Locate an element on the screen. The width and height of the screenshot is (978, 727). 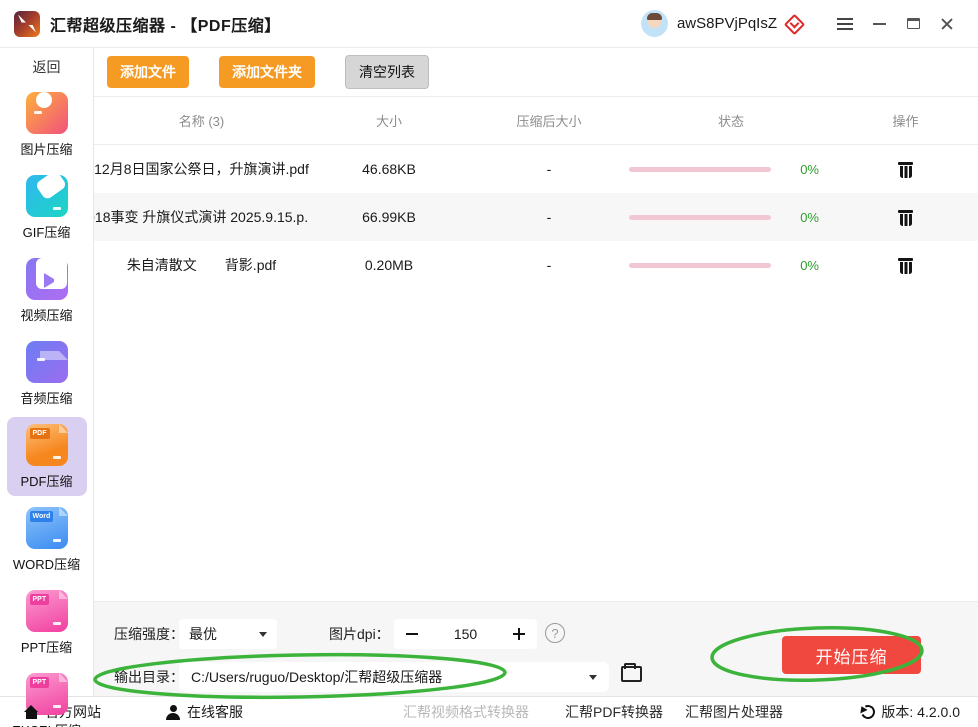
table-row: 918事变 升旗仪式演讲 2025.9.15.p... 66.99KB - 0% is located at coordinates (536, 217).